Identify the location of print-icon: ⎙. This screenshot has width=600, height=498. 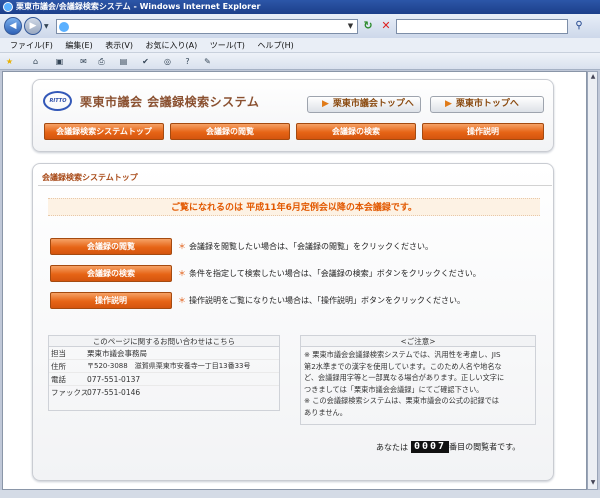
(101, 61).